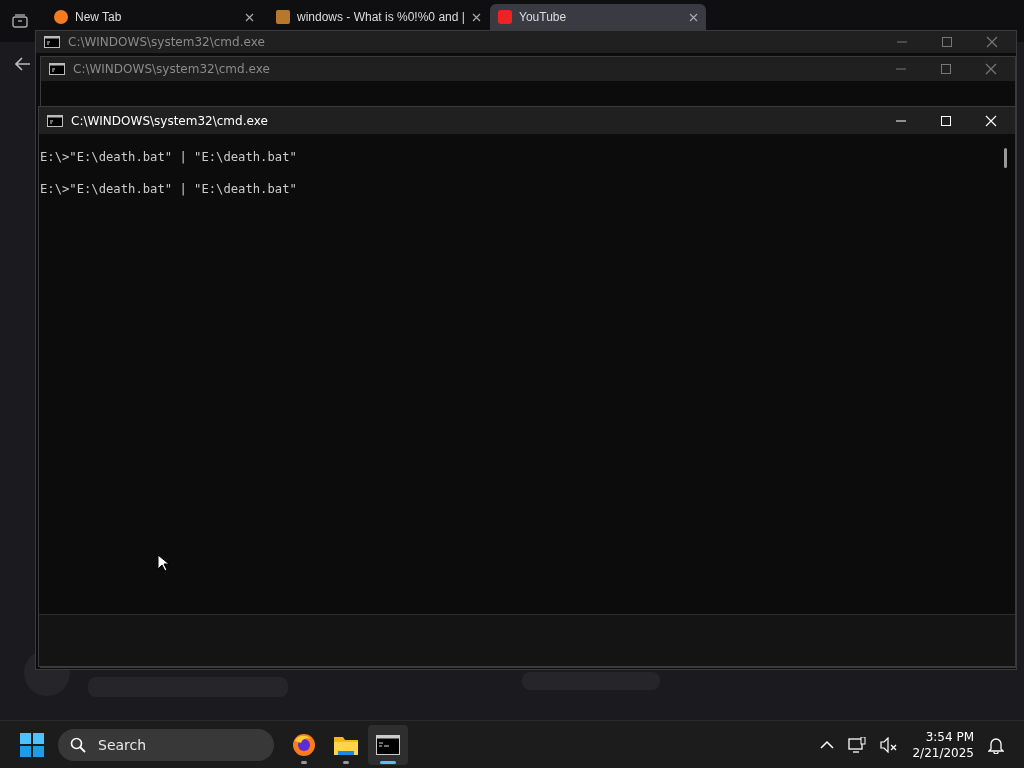  Describe the element at coordinates (20, 21) in the screenshot. I see `tab-list-icon` at that location.